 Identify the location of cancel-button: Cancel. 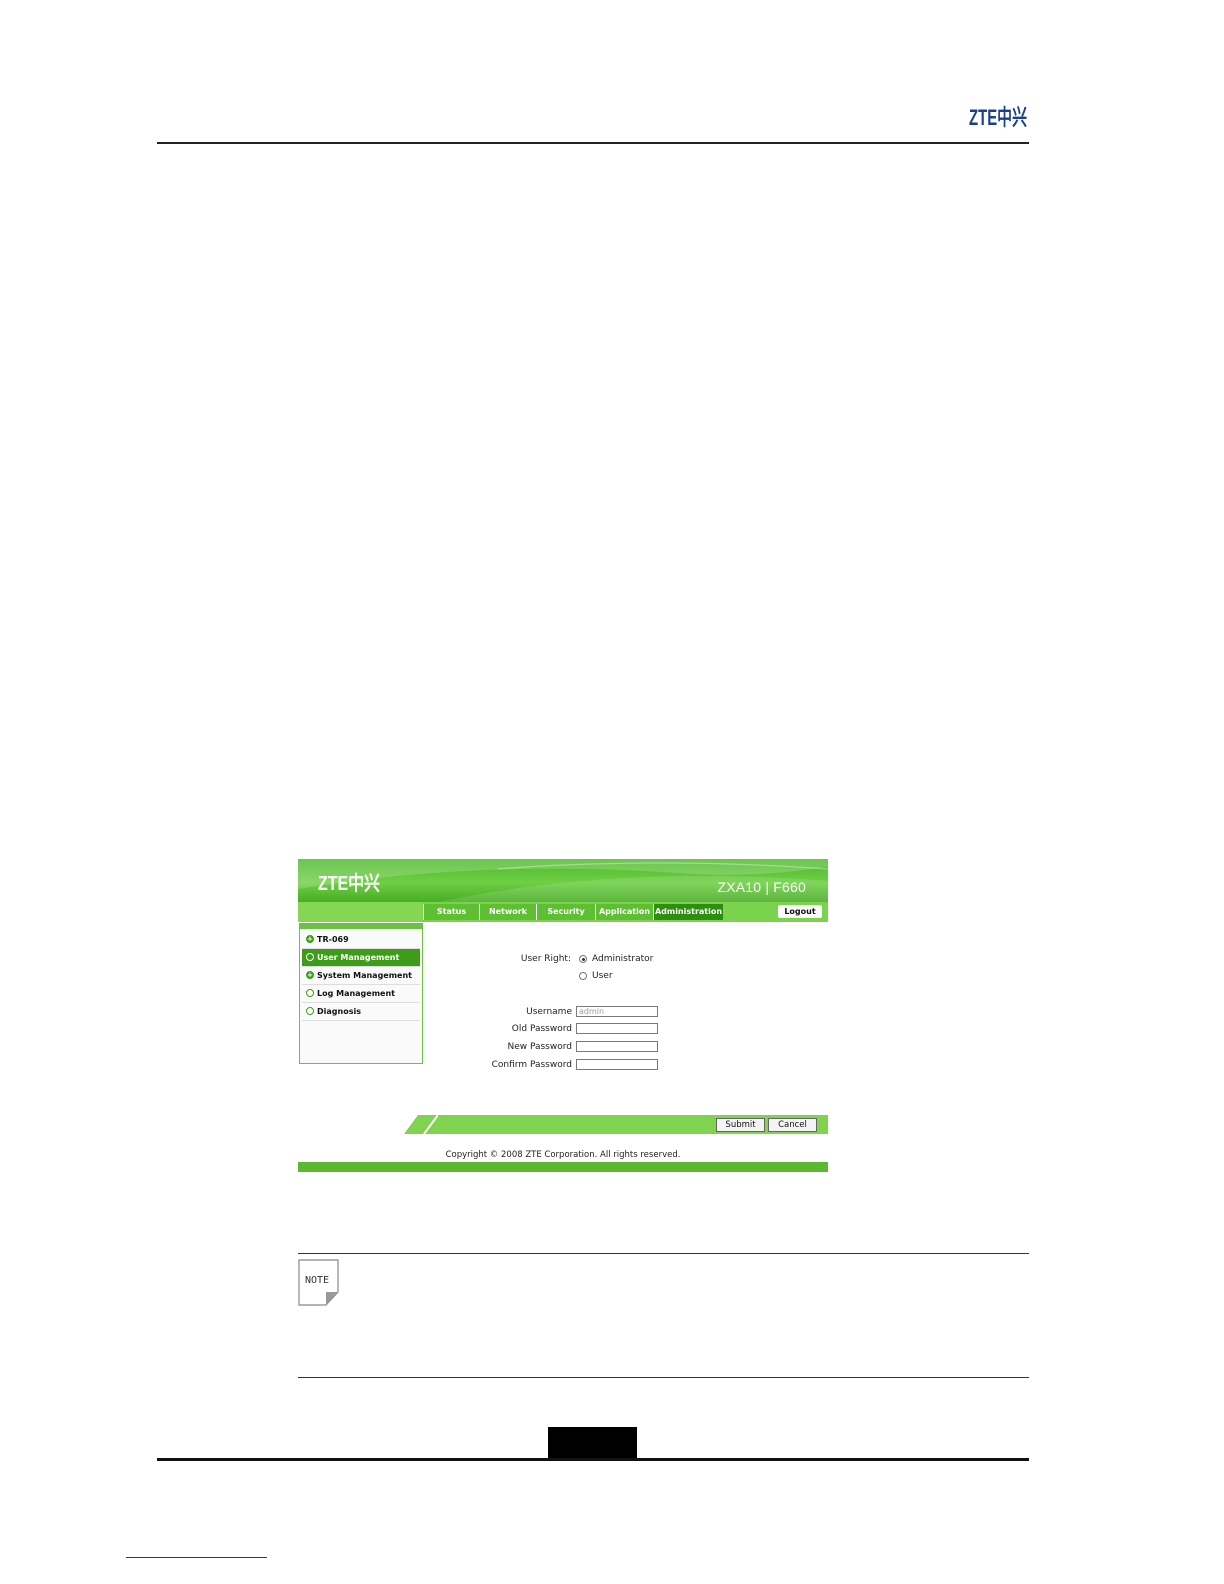
(792, 1125).